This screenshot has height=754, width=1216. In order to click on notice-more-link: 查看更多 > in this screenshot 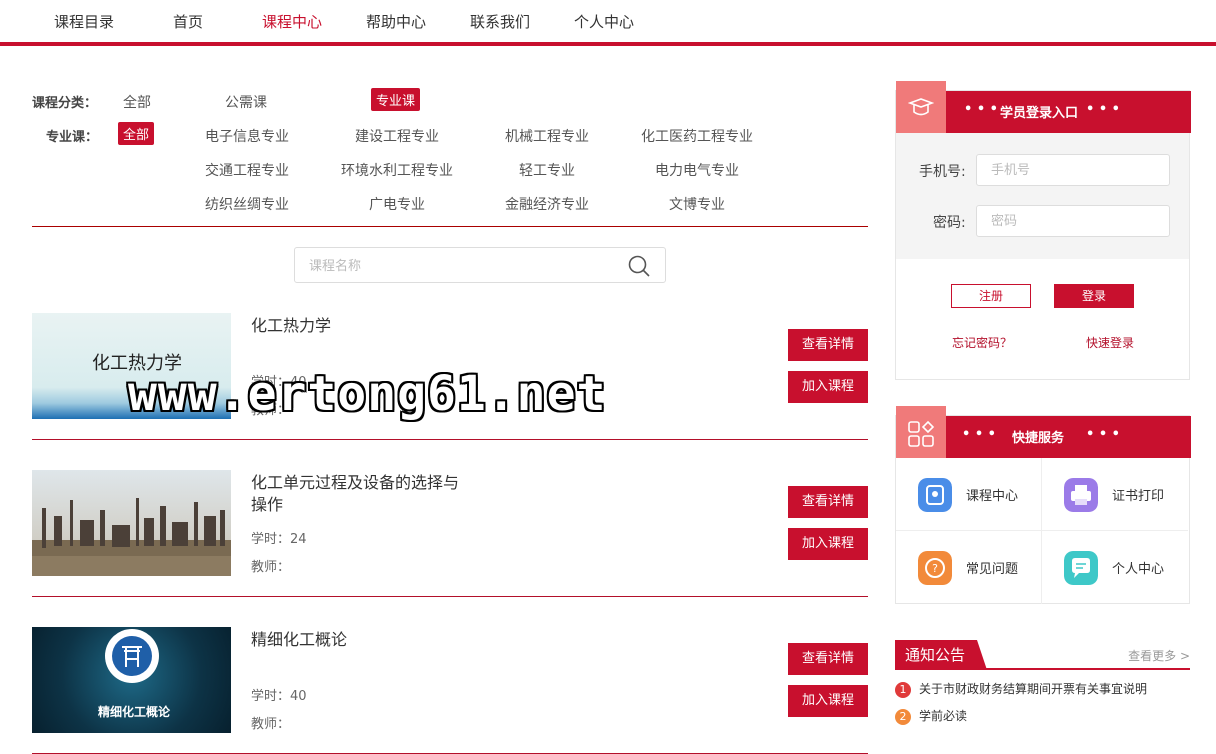, I will do `click(1159, 655)`.